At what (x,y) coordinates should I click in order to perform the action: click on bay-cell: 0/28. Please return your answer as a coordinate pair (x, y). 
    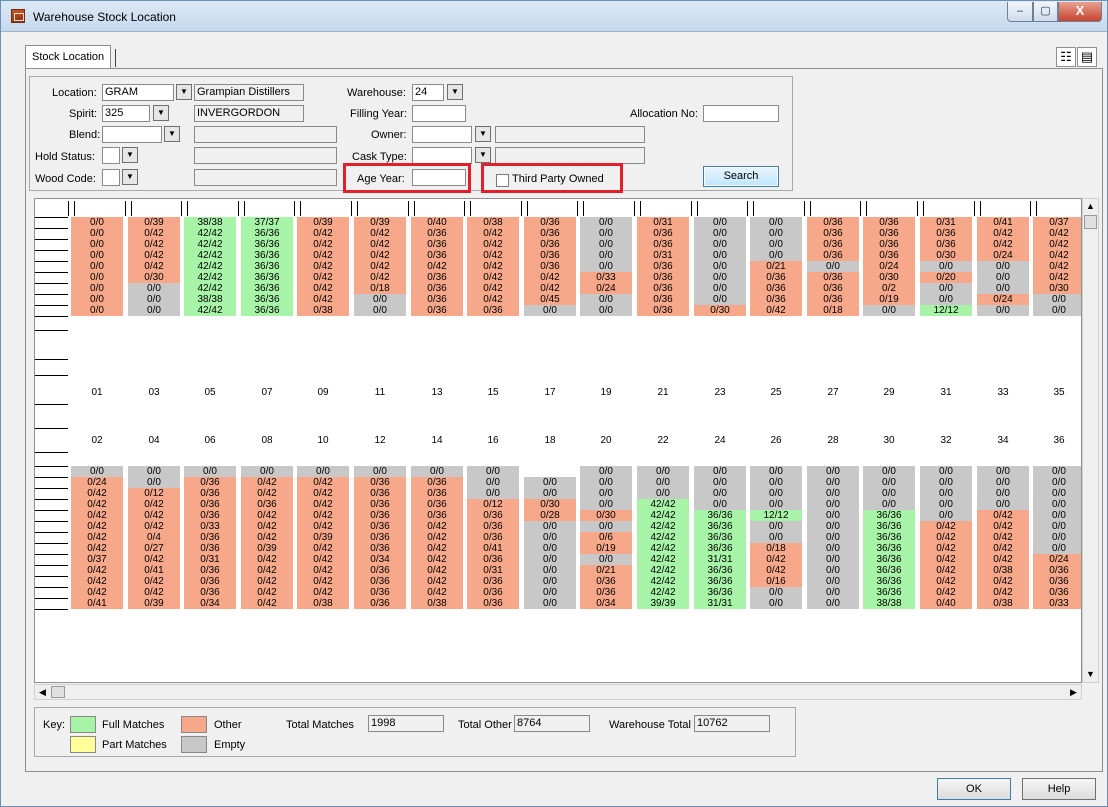
    Looking at the image, I should click on (550, 515).